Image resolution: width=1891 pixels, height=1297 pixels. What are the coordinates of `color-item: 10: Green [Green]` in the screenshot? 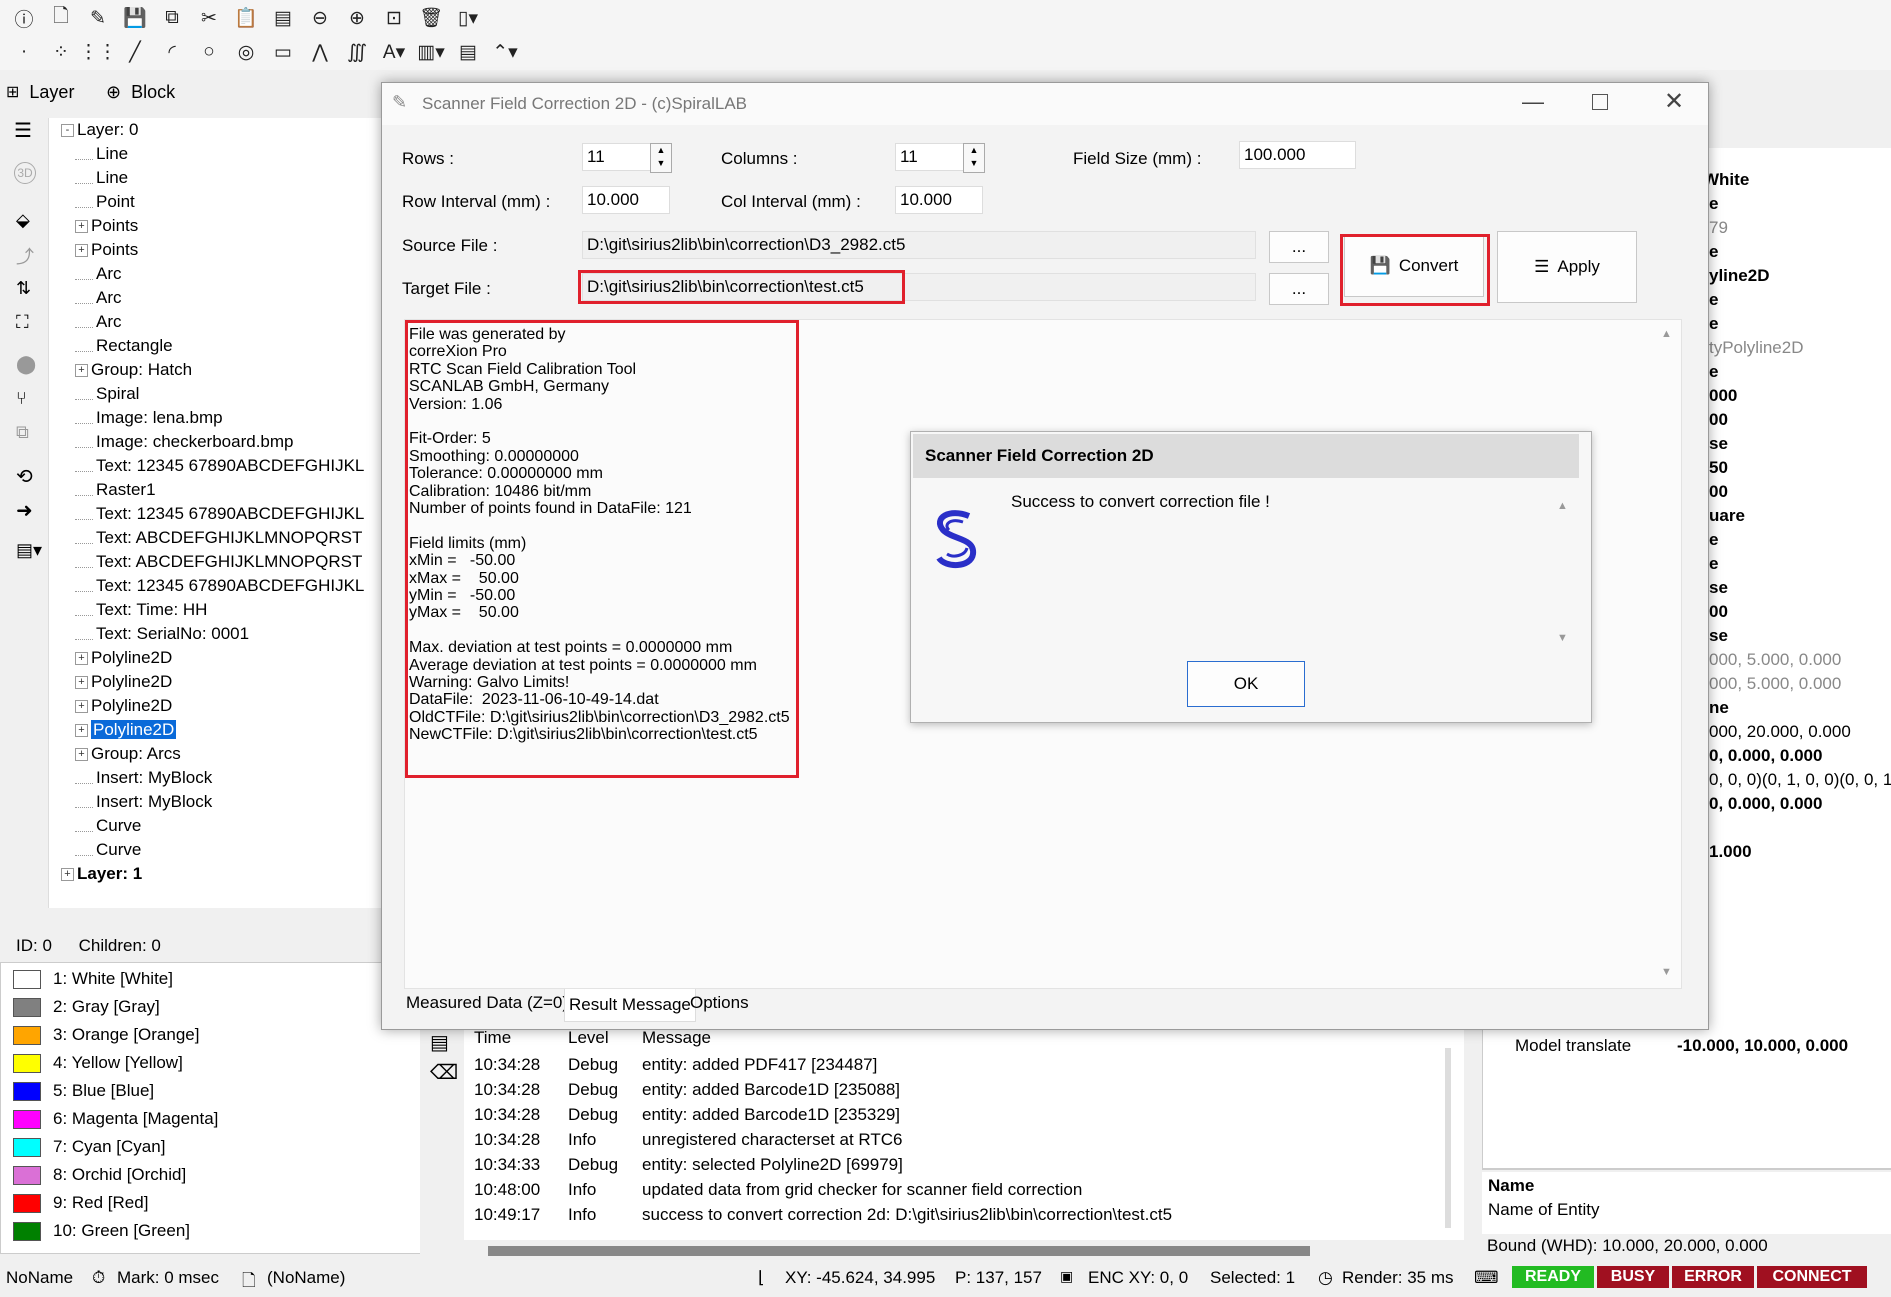 It's located at (101, 1231).